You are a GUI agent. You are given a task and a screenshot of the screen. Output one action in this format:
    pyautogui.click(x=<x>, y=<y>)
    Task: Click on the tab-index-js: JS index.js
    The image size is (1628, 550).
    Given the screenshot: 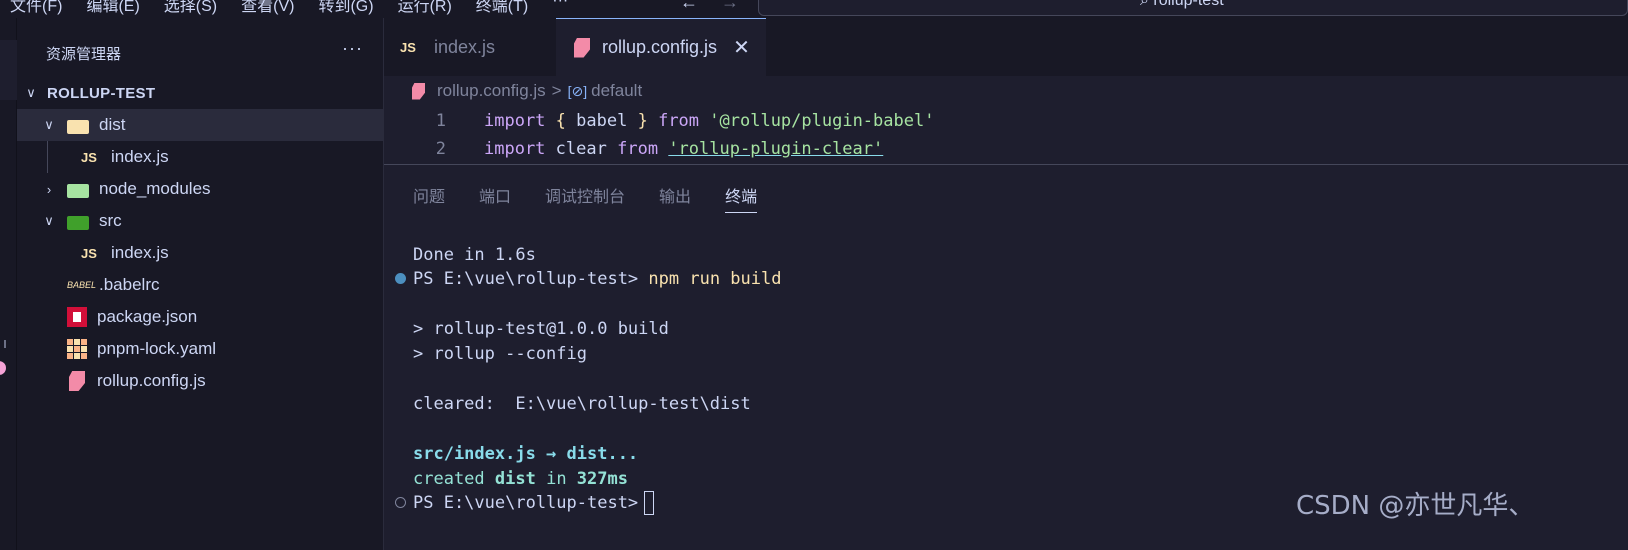 What is the action you would take?
    pyautogui.click(x=470, y=47)
    